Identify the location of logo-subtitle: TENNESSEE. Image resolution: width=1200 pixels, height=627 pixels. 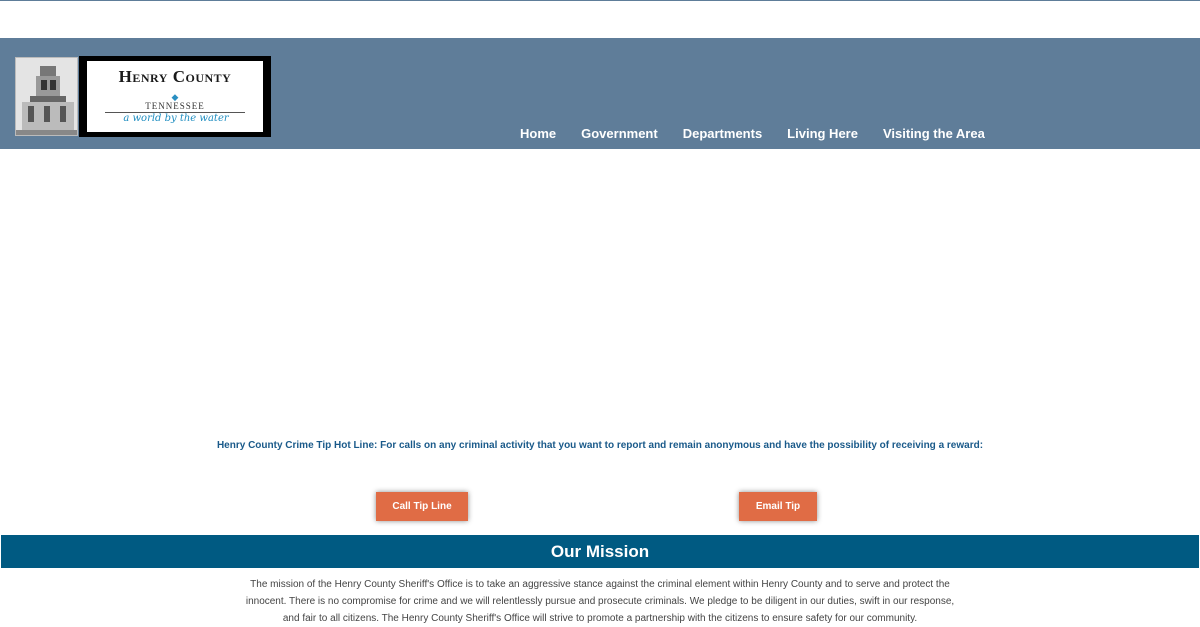
(175, 106).